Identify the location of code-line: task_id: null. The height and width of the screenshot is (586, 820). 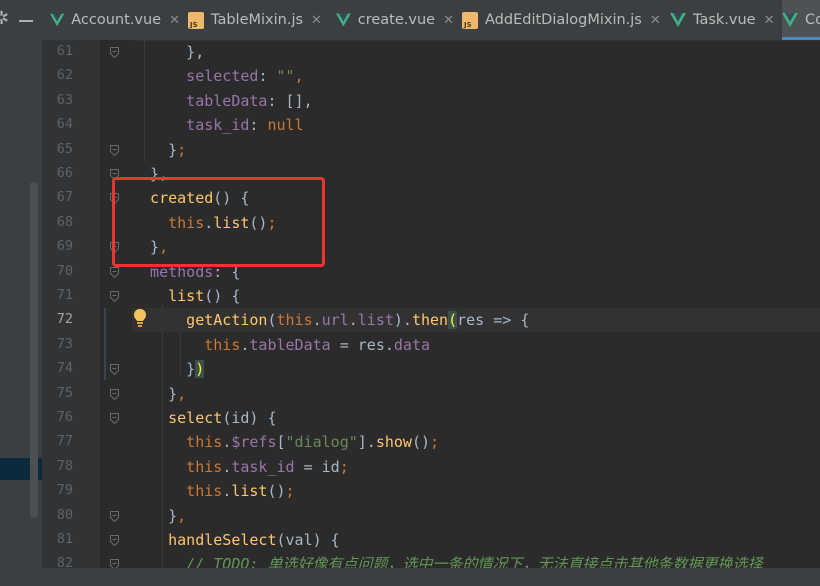
(476, 125).